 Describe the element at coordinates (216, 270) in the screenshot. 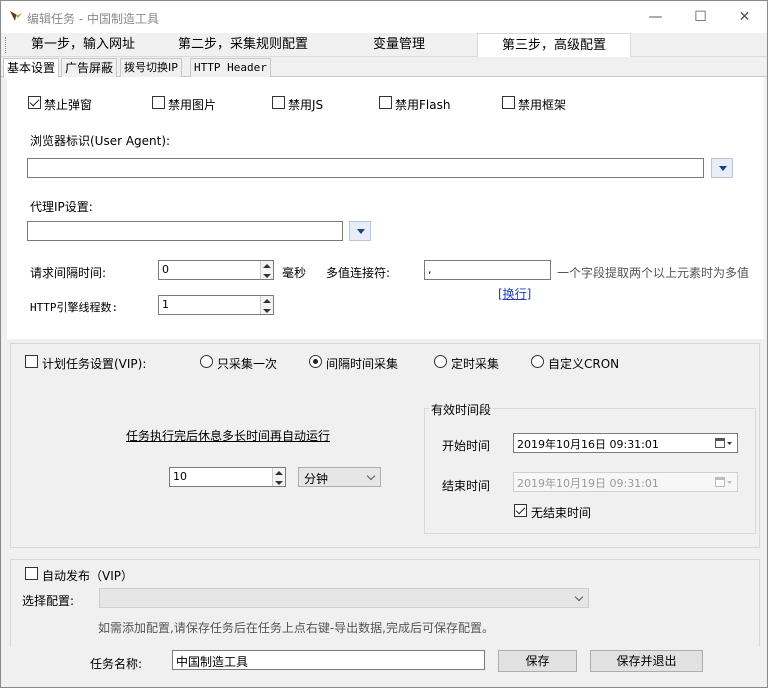

I see `request-interval-input: 0` at that location.